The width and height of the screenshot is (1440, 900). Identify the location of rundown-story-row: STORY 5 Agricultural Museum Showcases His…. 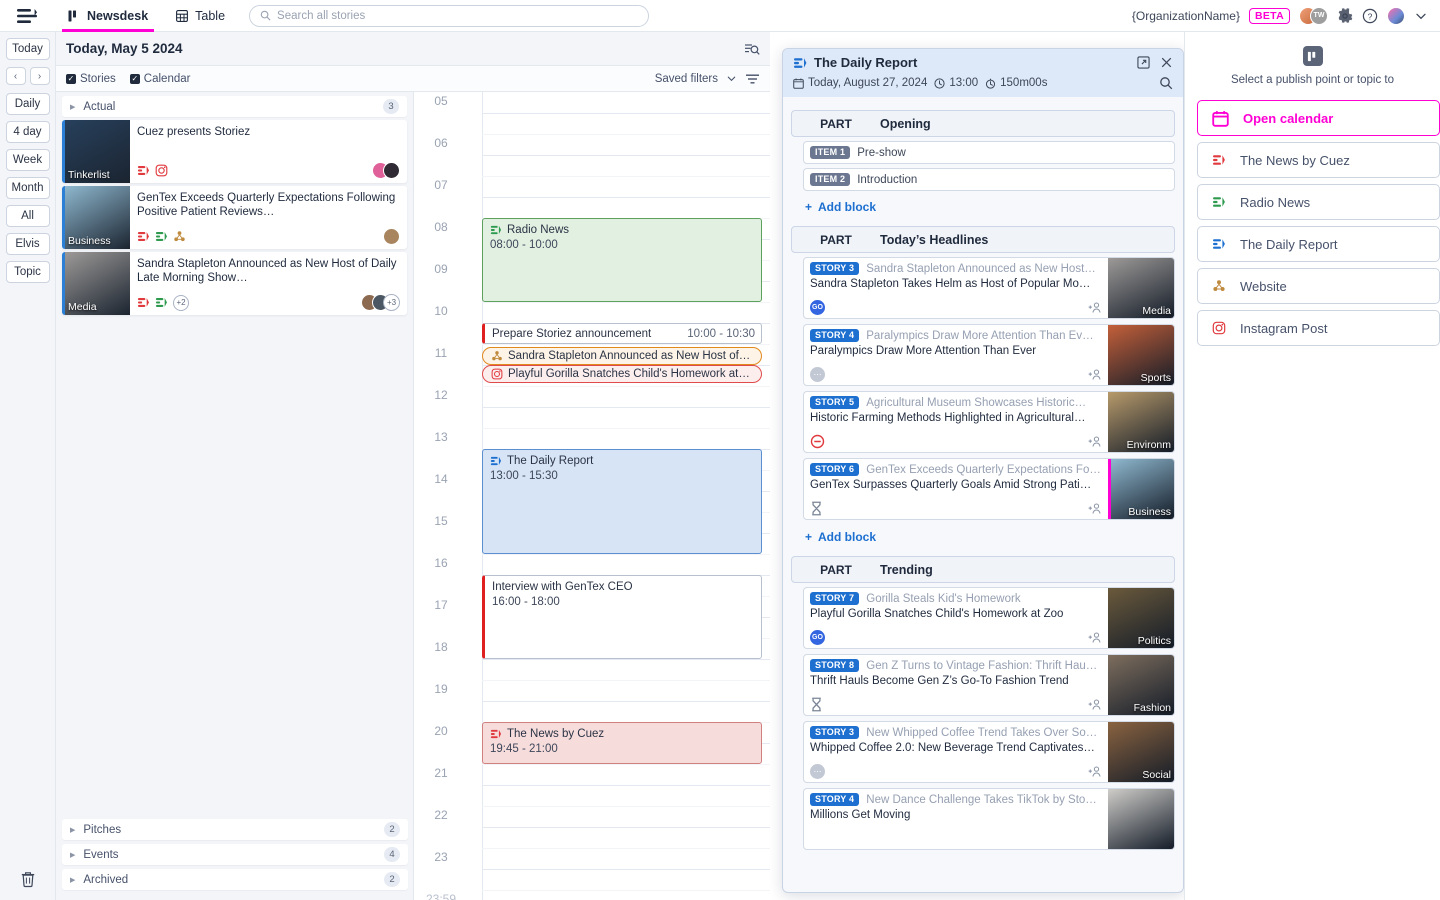
(989, 422).